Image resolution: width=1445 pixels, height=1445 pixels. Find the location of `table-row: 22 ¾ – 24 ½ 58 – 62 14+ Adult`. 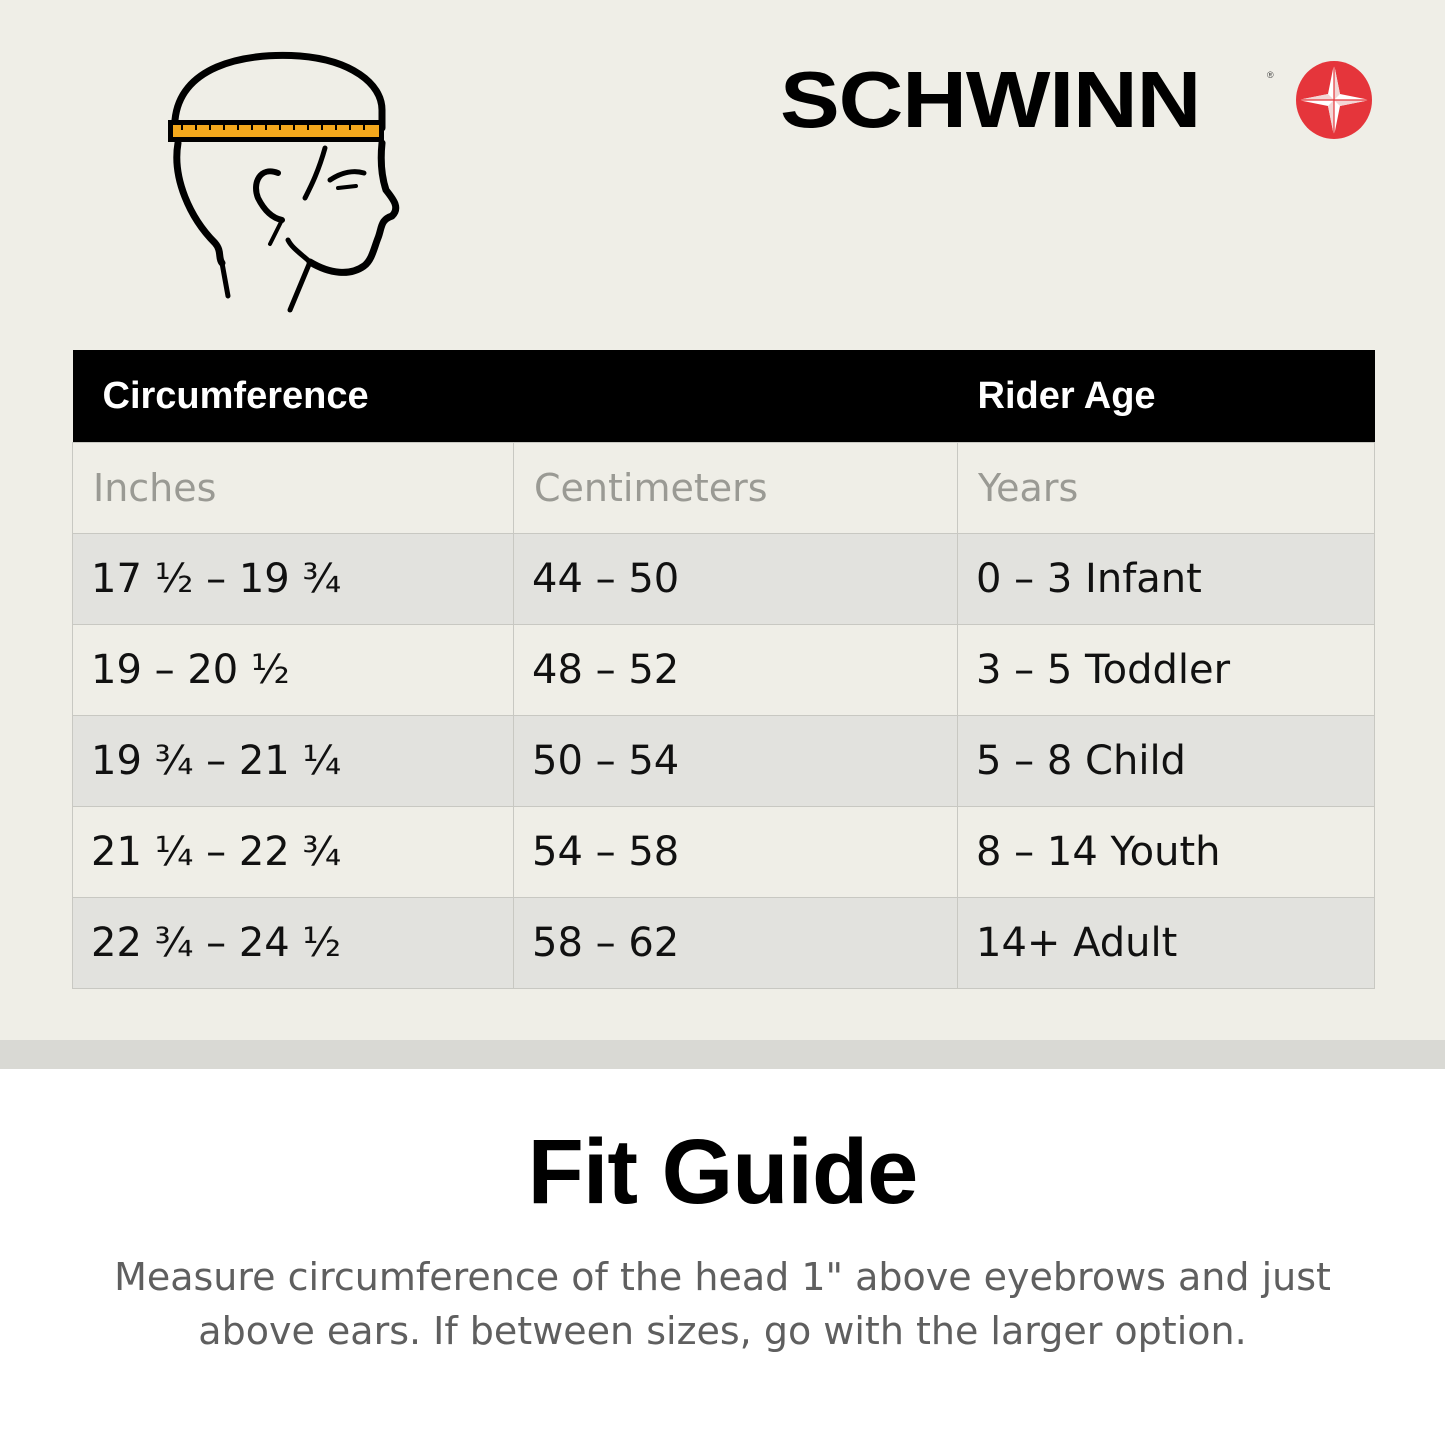

table-row: 22 ¾ – 24 ½ 58 – 62 14+ Adult is located at coordinates (723, 943).